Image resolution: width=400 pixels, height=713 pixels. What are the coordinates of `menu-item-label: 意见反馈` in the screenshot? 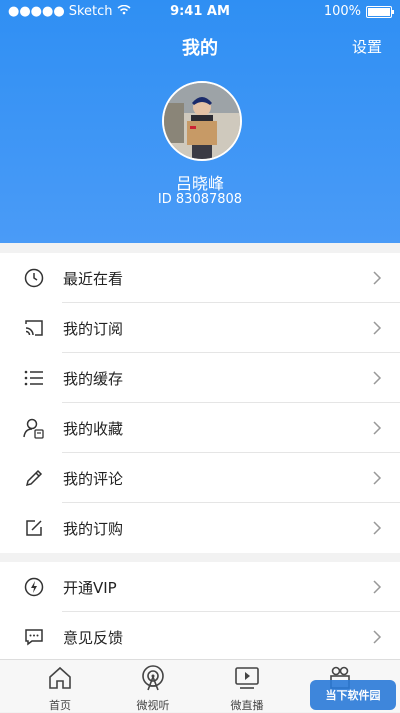 It's located at (93, 637).